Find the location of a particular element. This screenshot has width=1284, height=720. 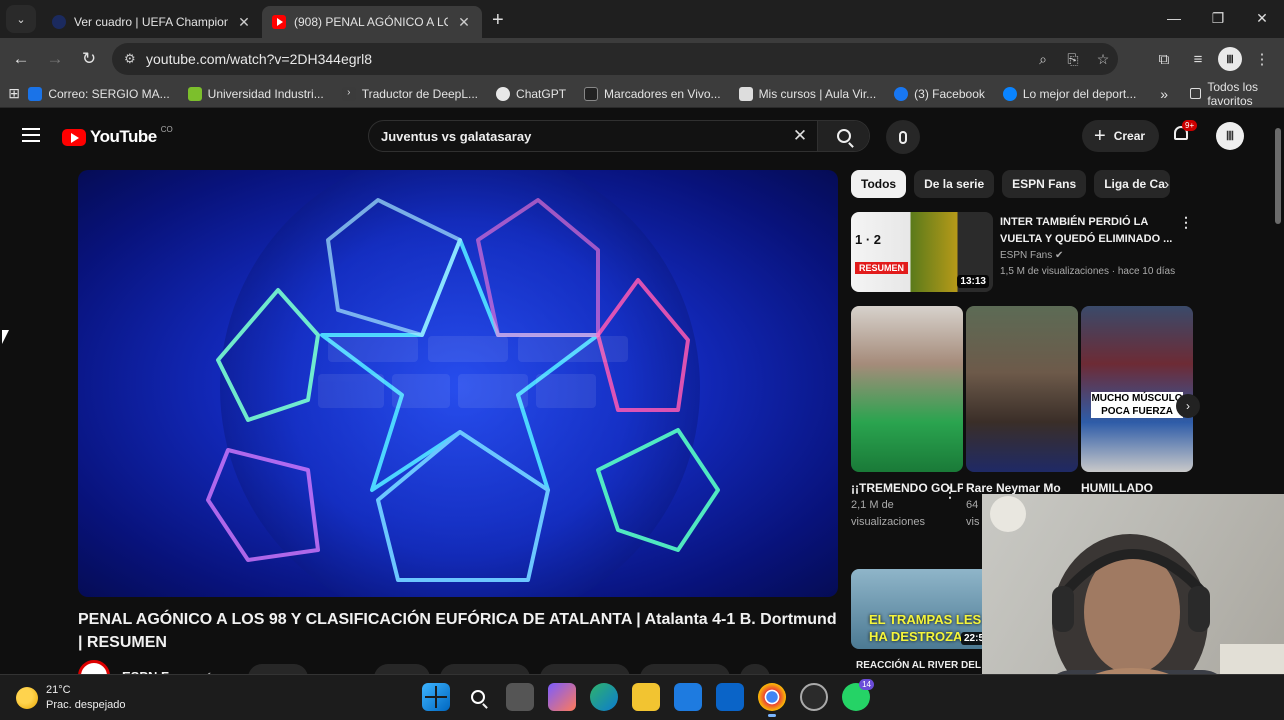

new-tab-icon: + is located at coordinates (498, 20).